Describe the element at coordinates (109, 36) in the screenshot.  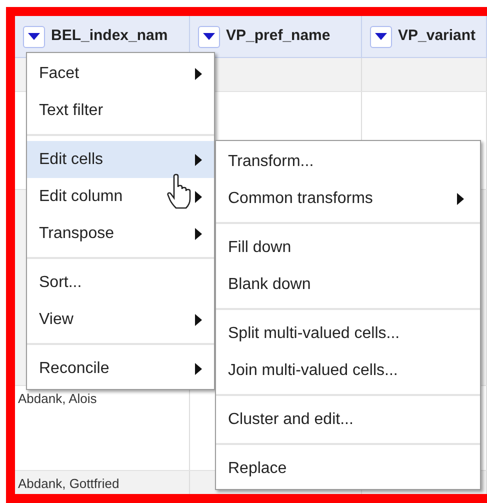
I see `column-header: BEL_index_nam` at that location.